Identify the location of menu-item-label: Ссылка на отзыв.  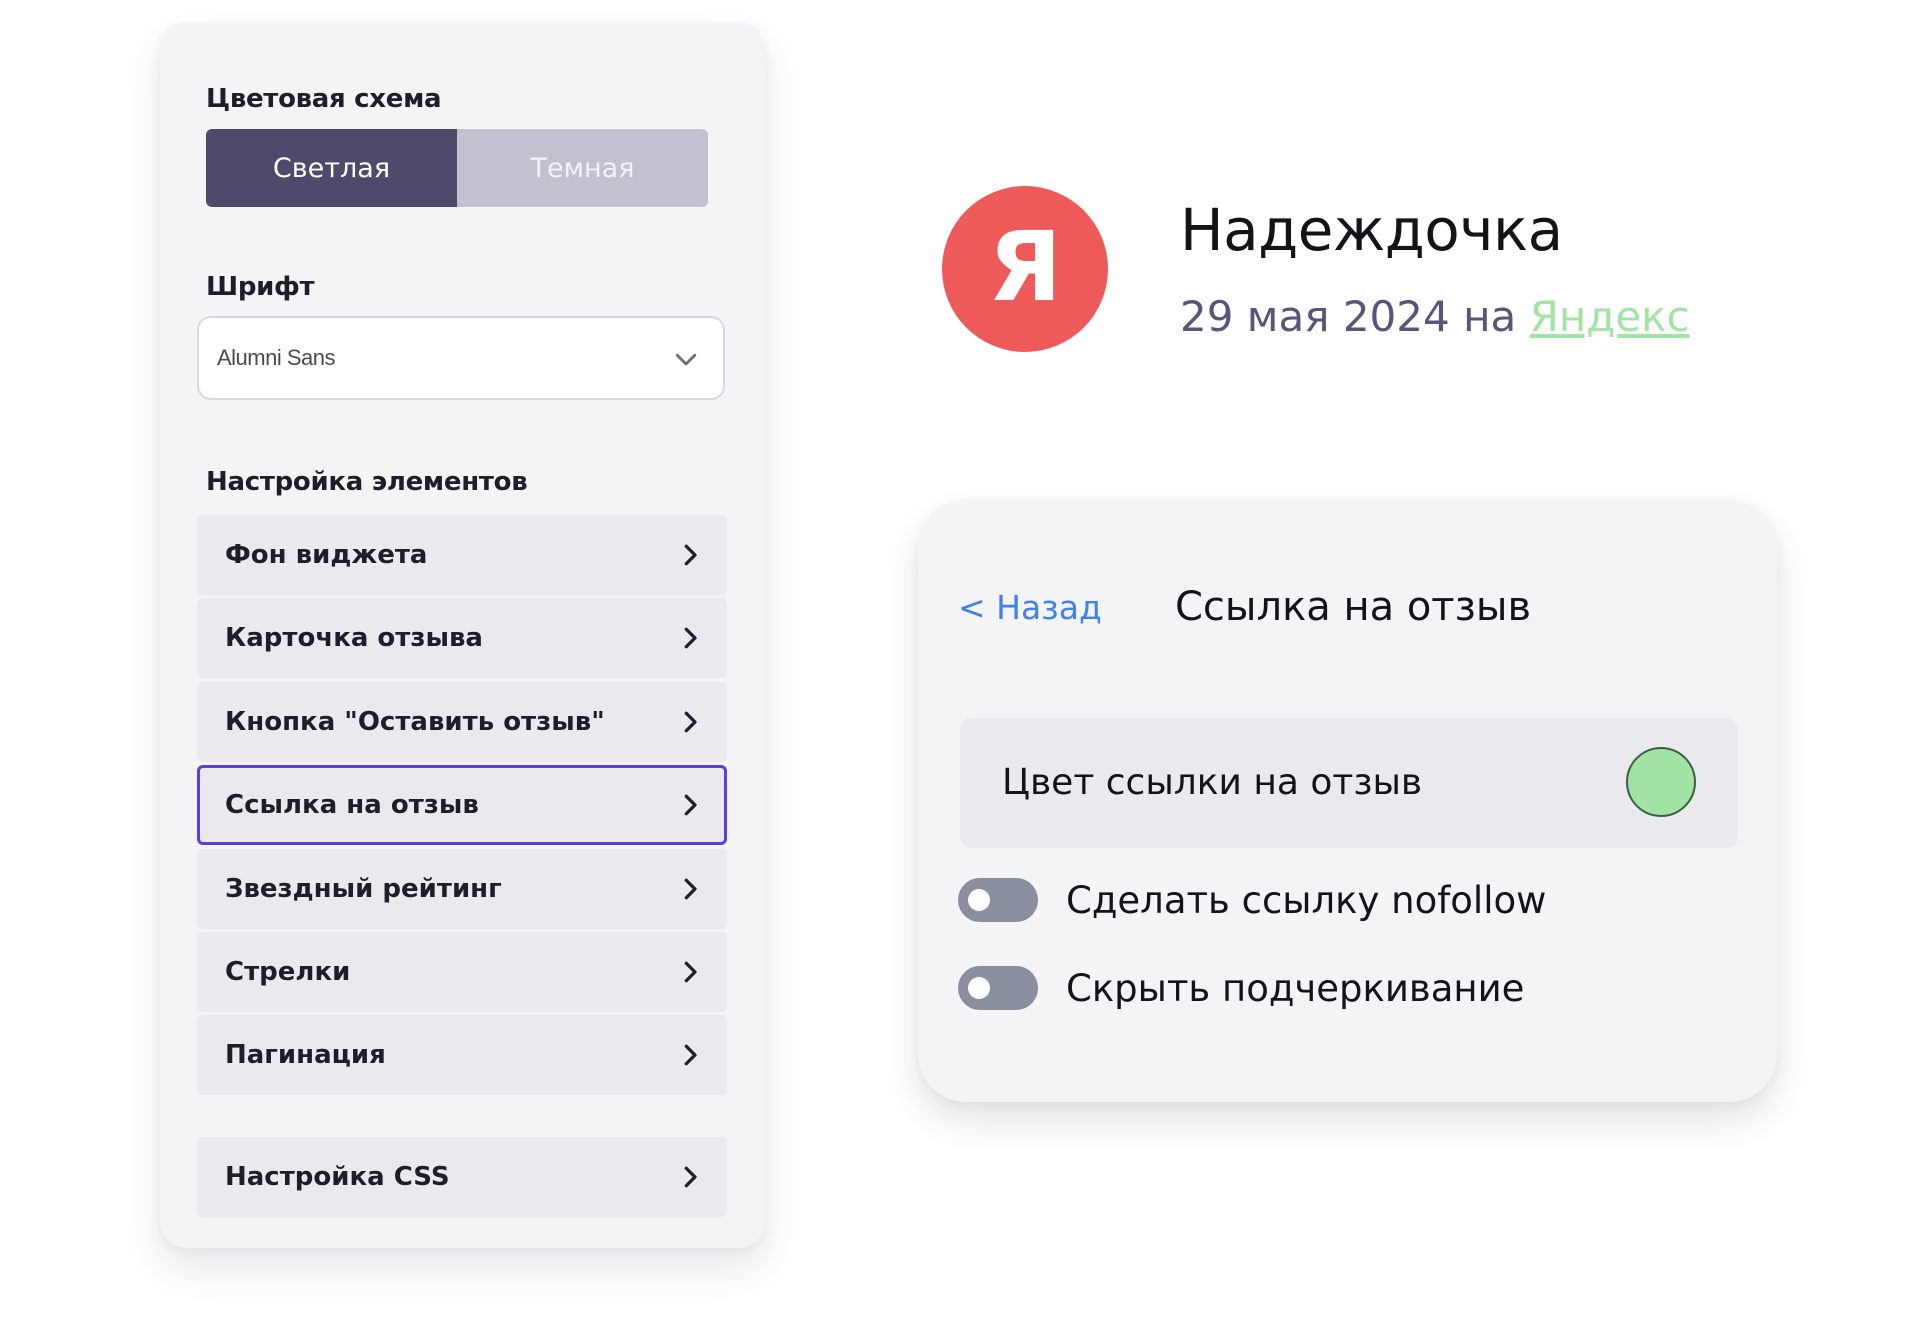
(352, 805).